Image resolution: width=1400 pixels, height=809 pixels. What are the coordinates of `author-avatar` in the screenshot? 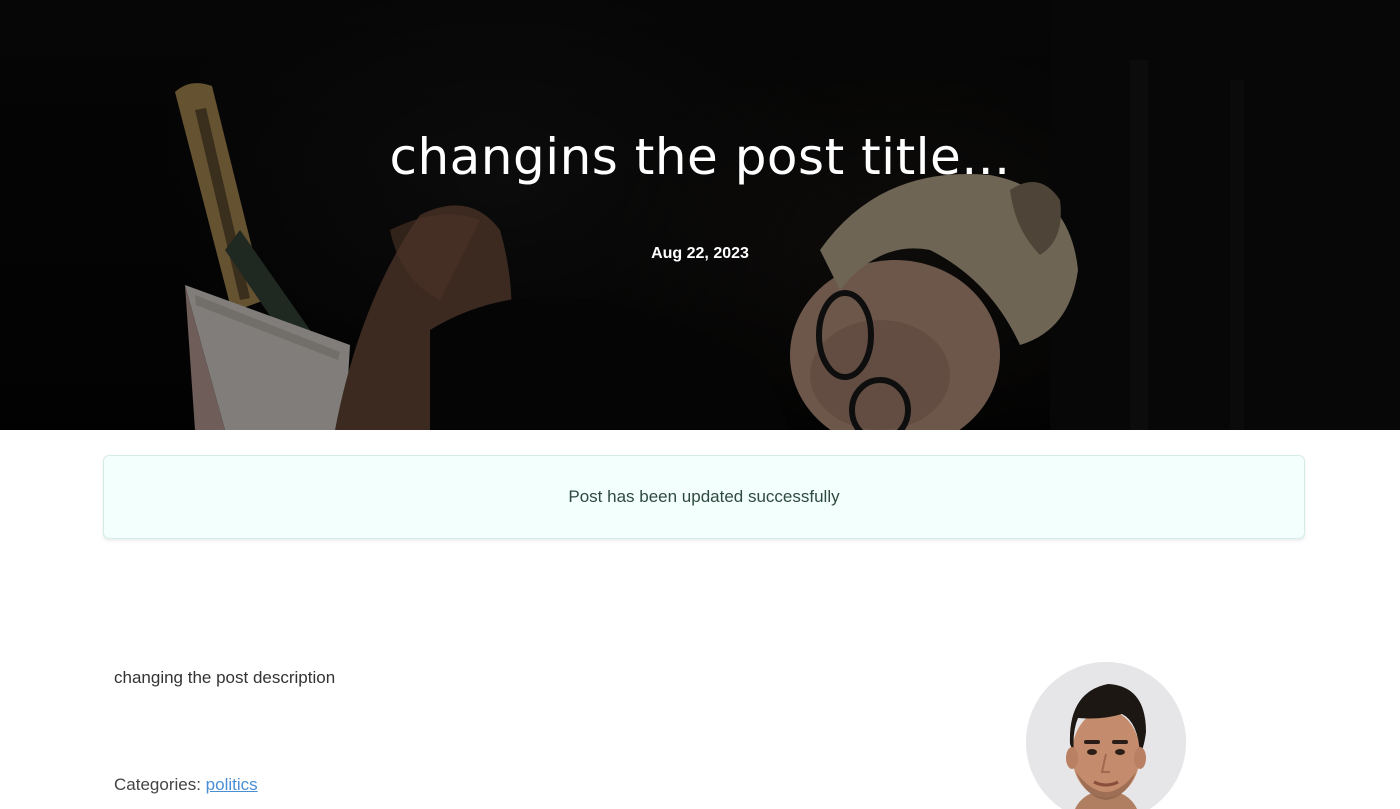 It's located at (1106, 735).